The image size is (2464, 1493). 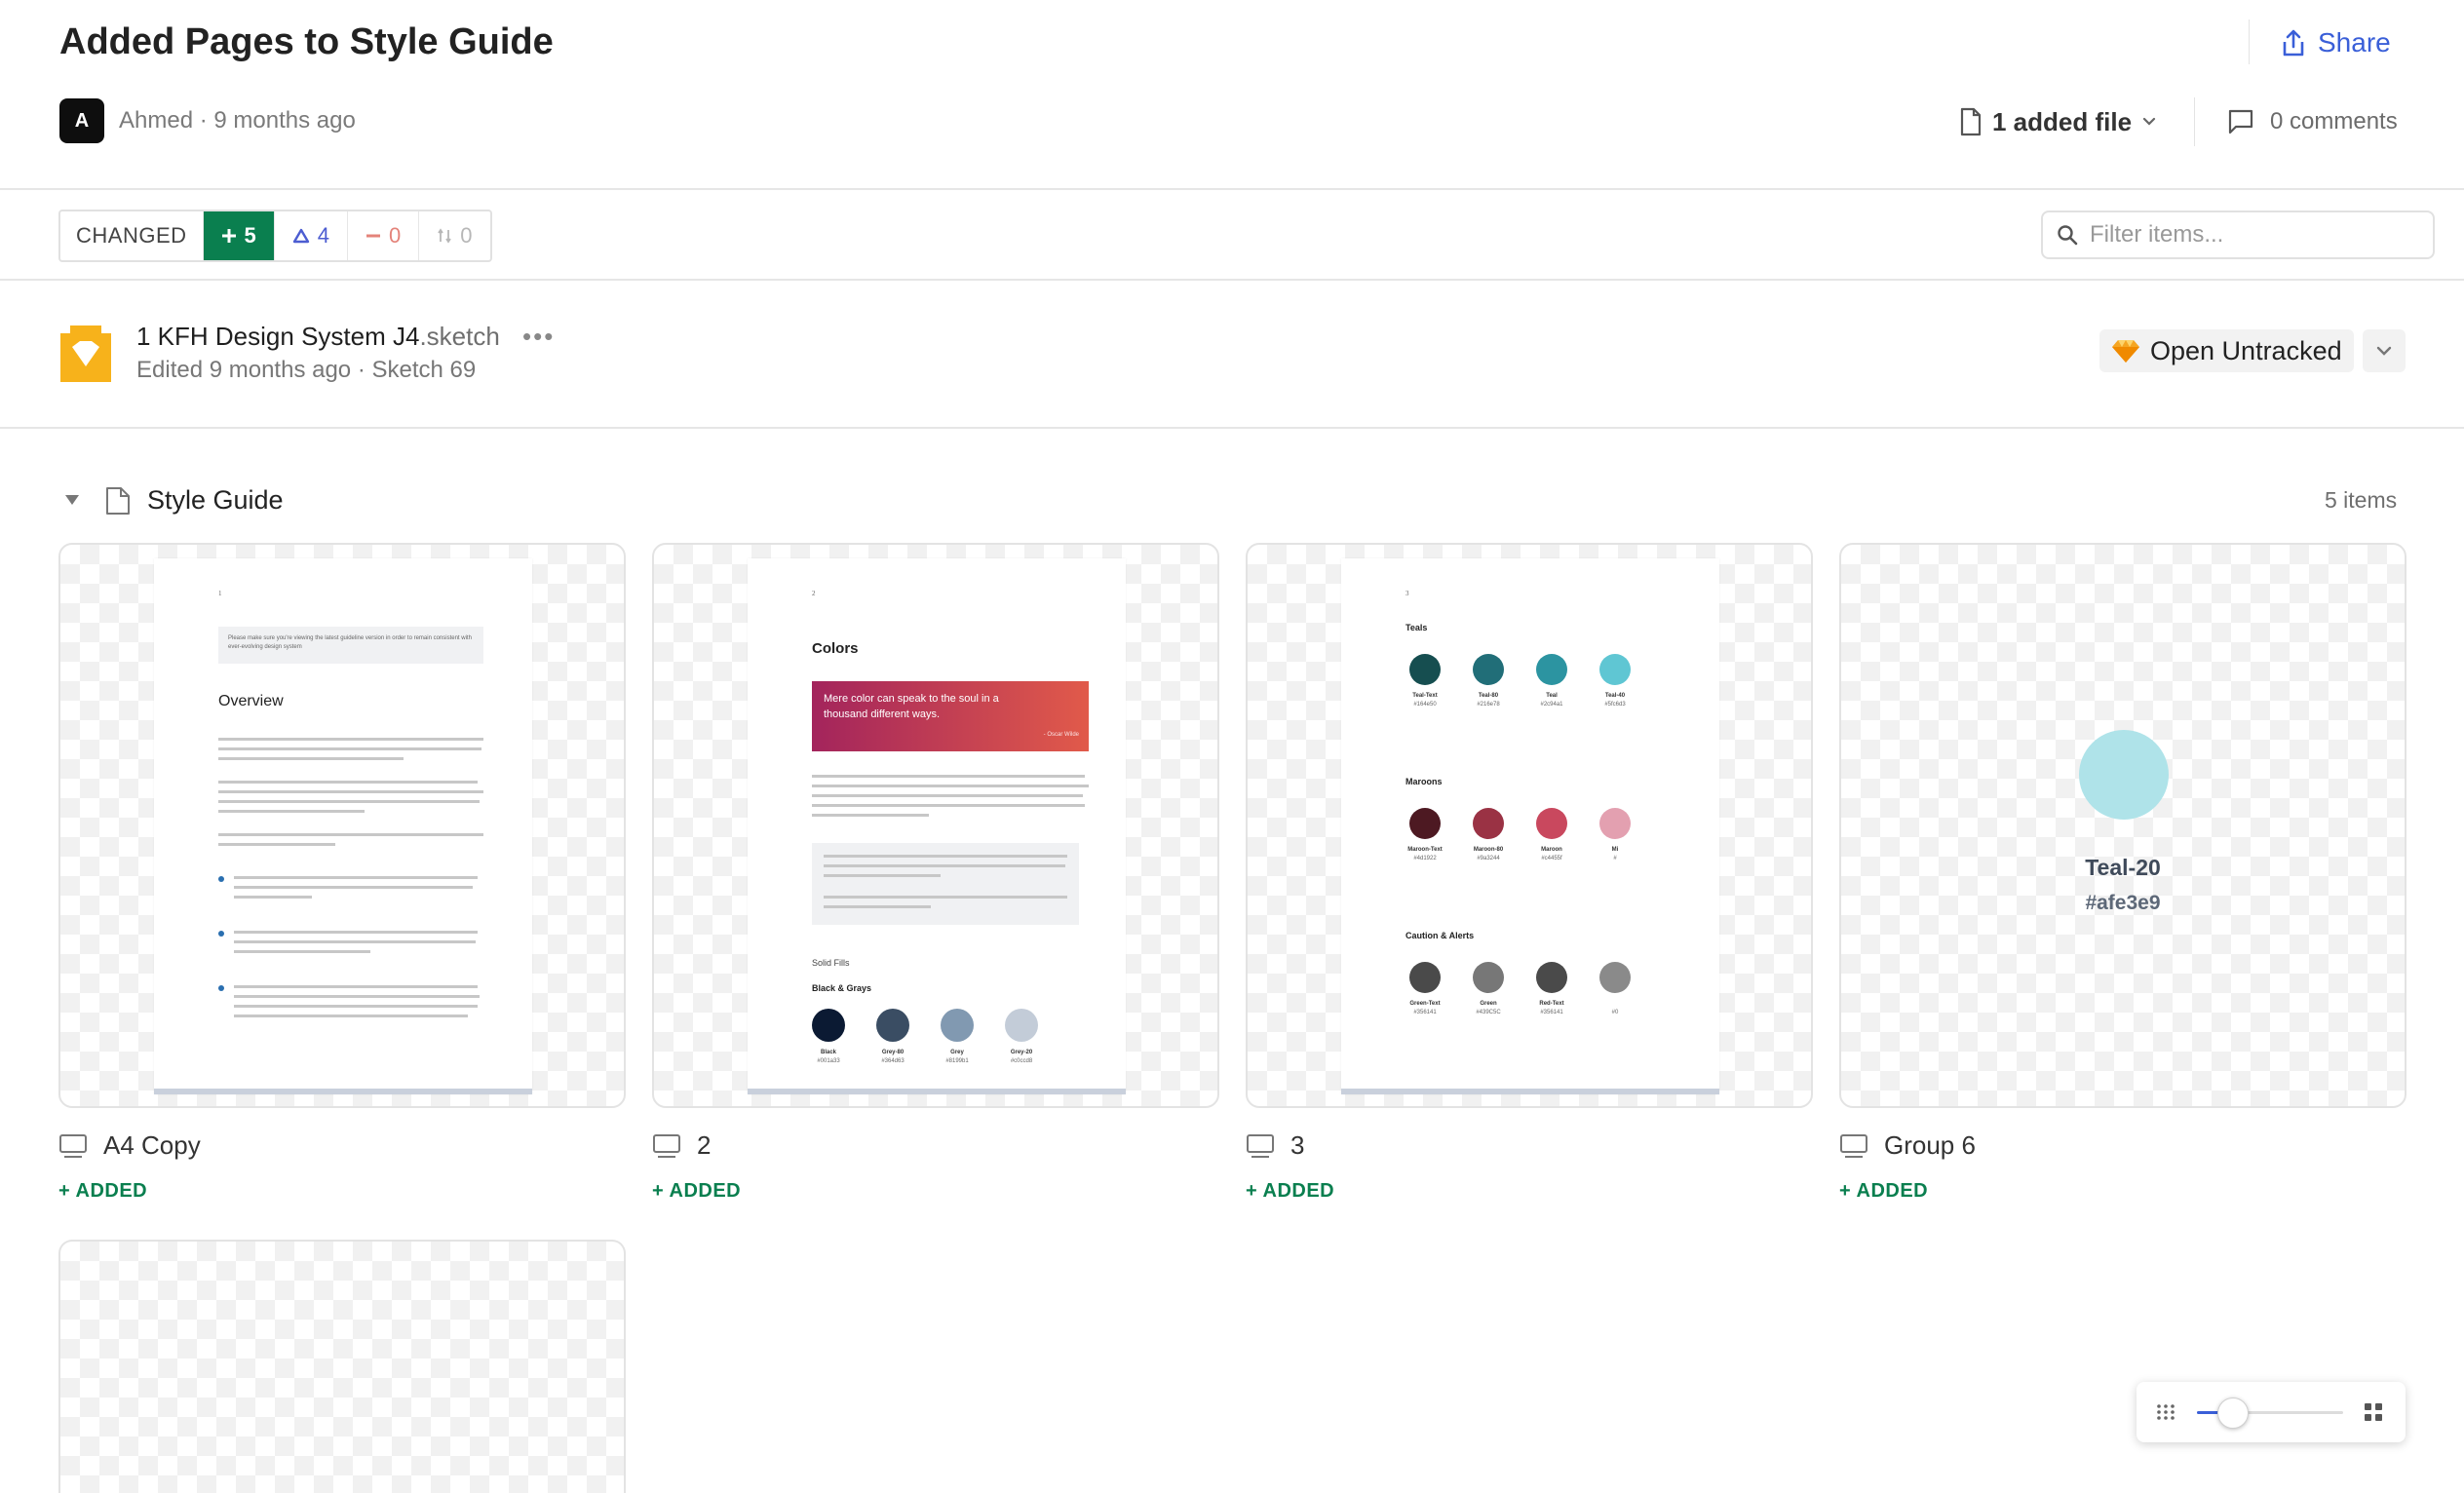 I want to click on thumb-heading: Colors, so click(x=835, y=648).